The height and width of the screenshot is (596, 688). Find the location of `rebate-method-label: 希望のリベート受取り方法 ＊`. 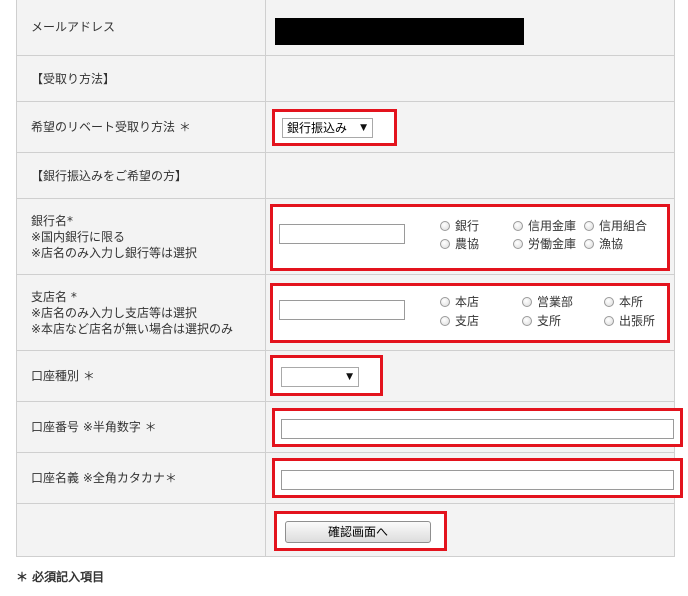

rebate-method-label: 希望のリベート受取り方法 ＊ is located at coordinates (141, 127).